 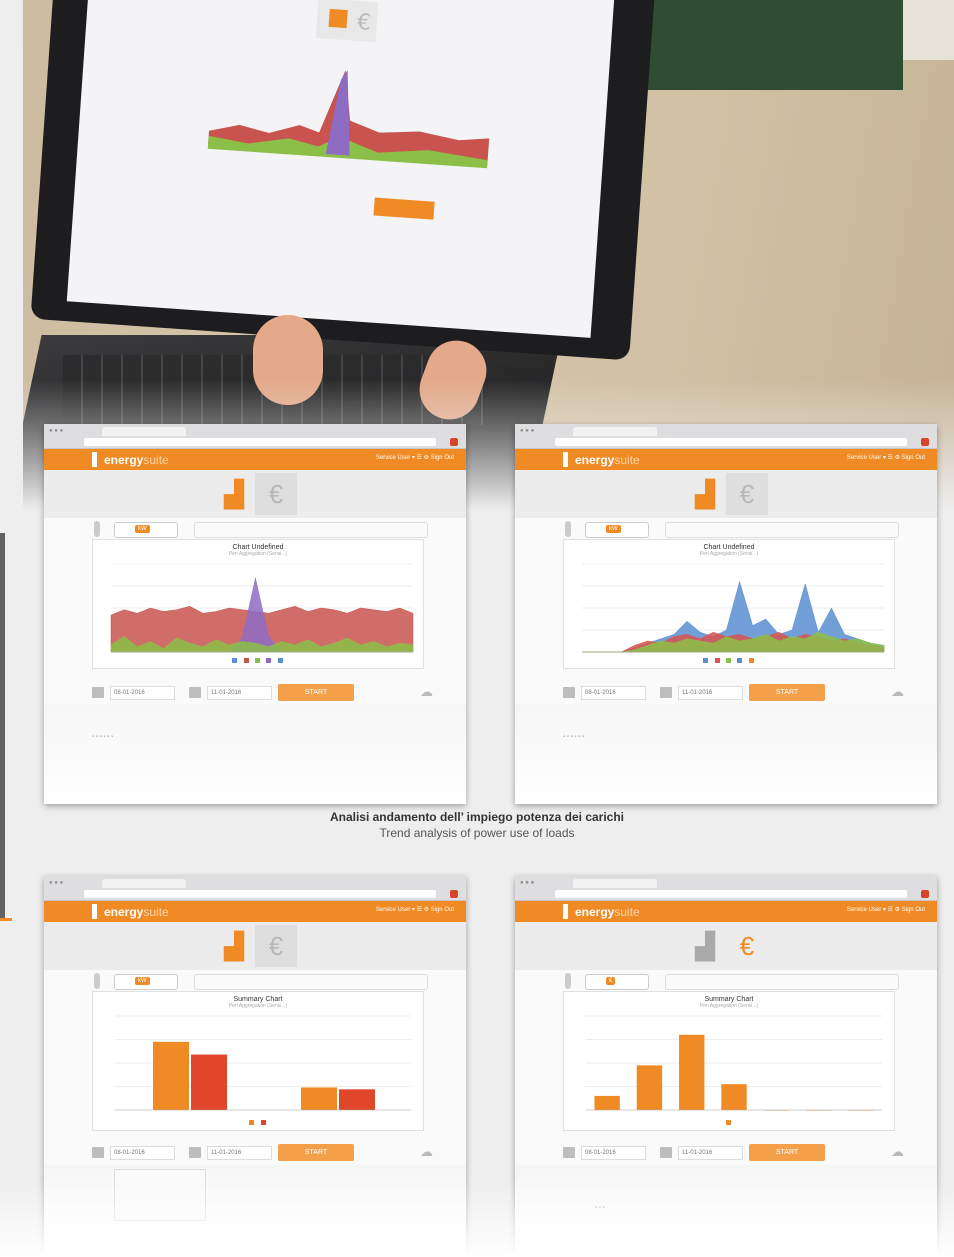 I want to click on selector-row: €, so click(x=726, y=981).